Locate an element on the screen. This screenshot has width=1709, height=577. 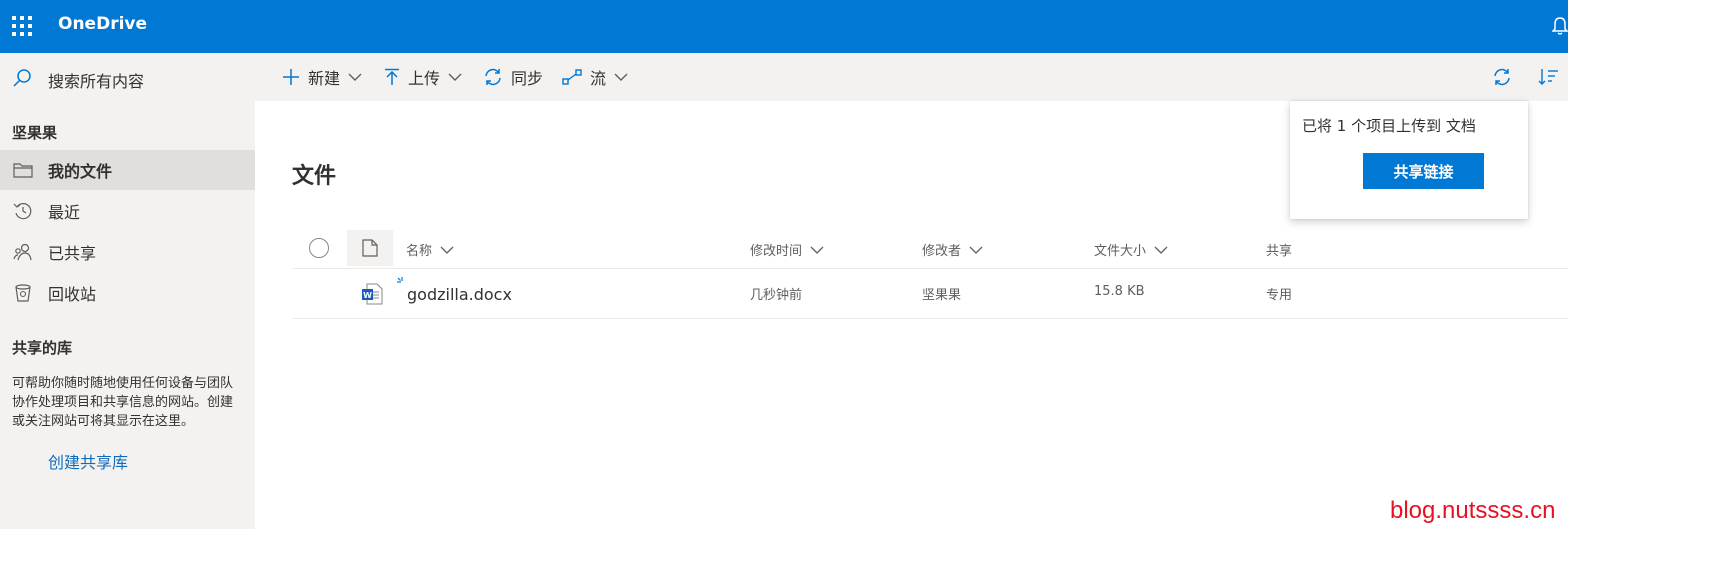
column-header-label: 共享 is located at coordinates (1279, 251).